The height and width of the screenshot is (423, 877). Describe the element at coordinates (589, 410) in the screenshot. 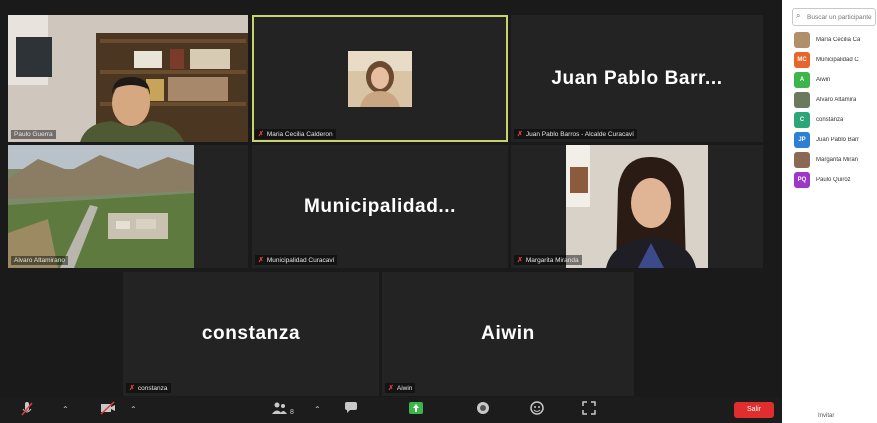

I see `fullscreen-icon` at that location.